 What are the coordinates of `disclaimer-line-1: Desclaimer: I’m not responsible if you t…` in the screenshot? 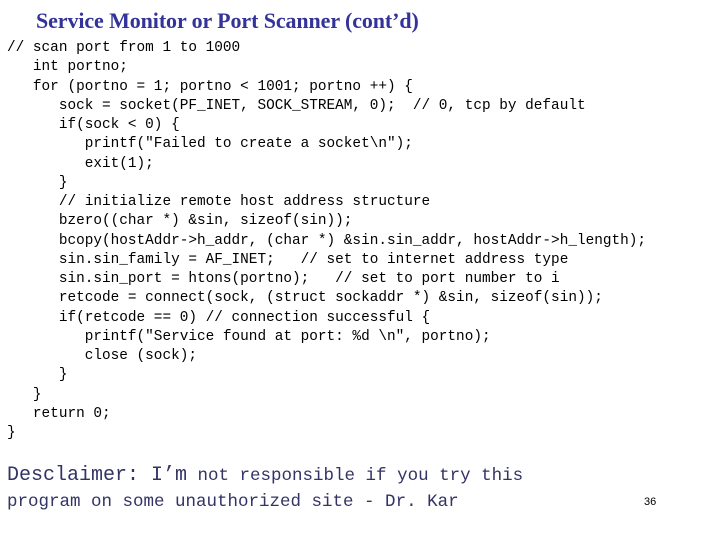 It's located at (265, 476).